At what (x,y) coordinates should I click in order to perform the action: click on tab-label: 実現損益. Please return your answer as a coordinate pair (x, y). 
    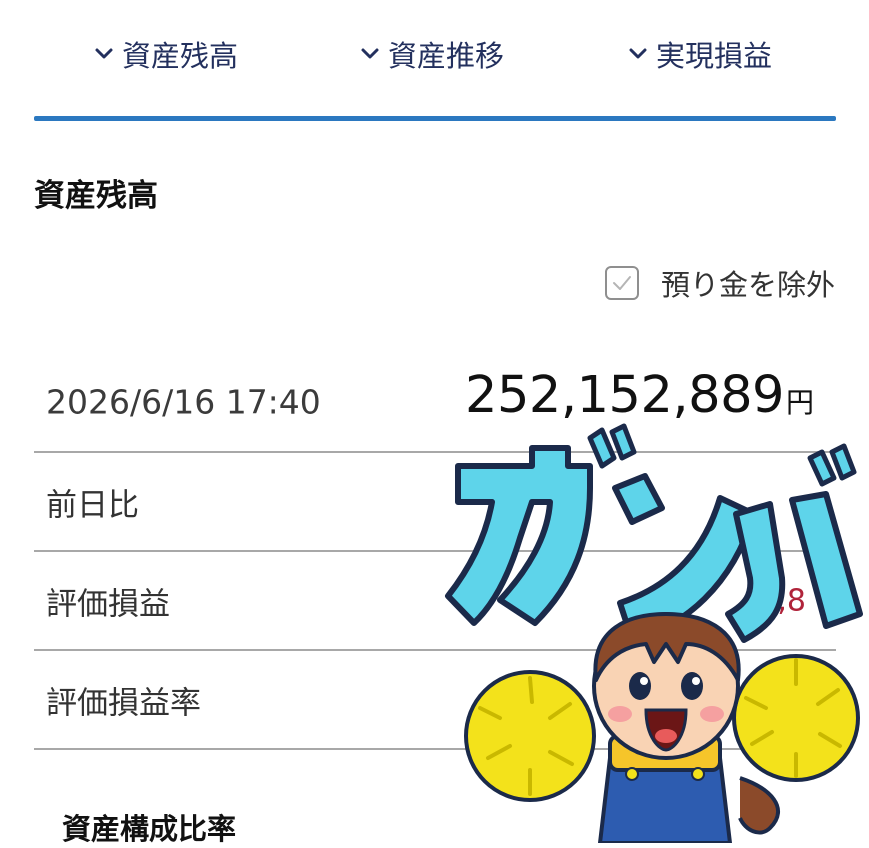
    Looking at the image, I should click on (714, 56).